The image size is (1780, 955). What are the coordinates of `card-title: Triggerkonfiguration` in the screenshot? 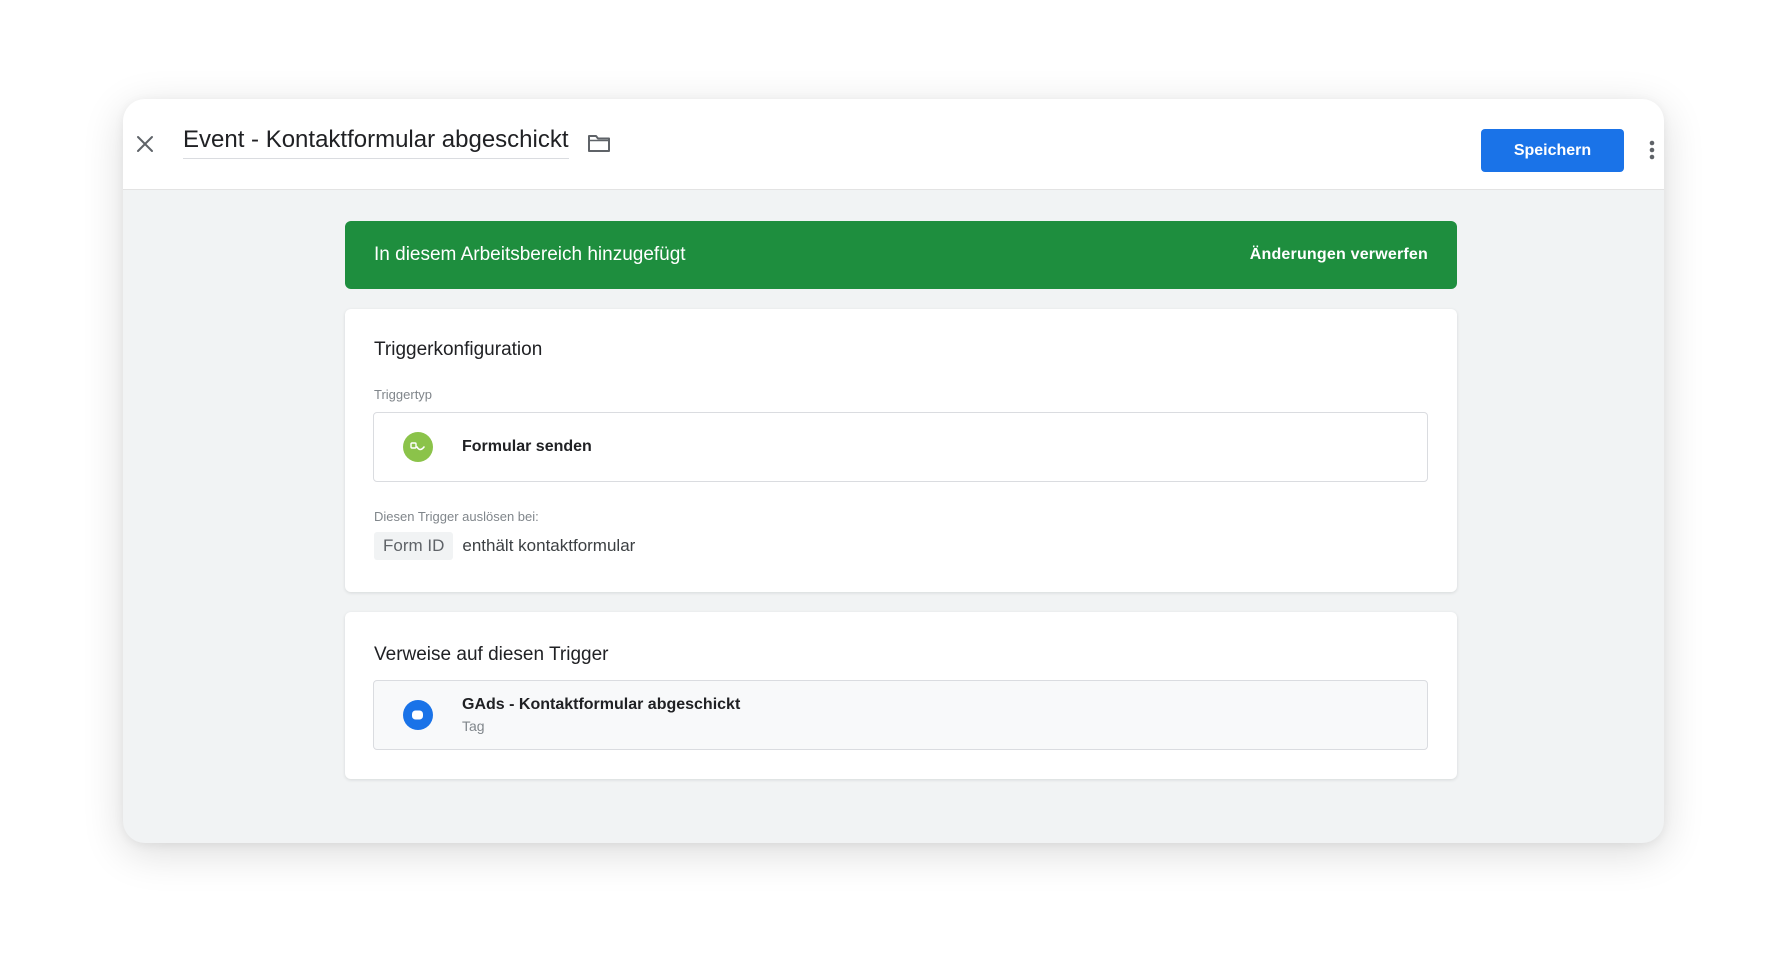 It's located at (458, 349).